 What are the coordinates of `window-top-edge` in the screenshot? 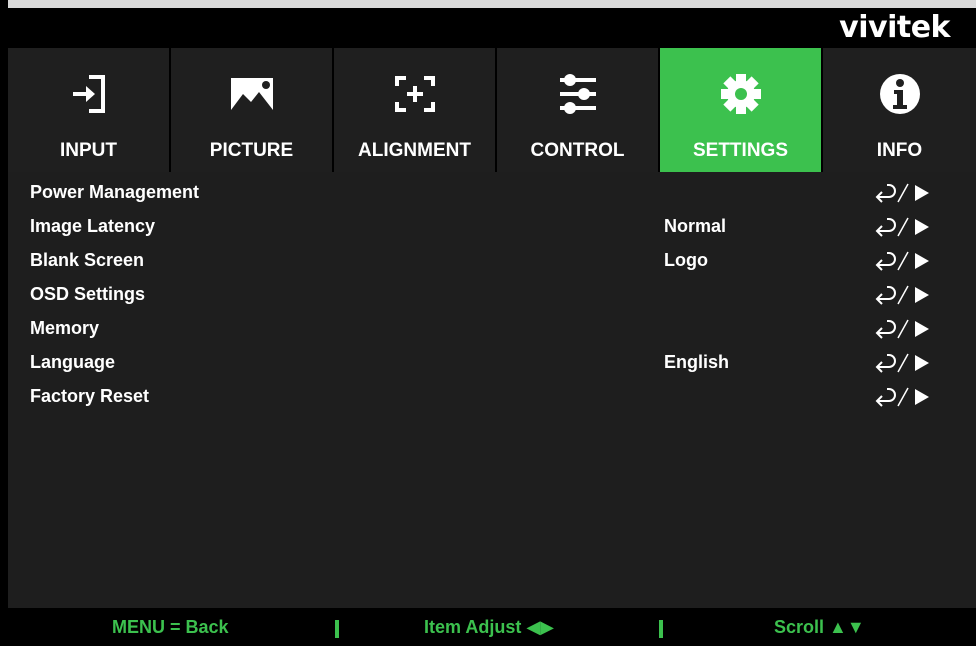 It's located at (488, 4).